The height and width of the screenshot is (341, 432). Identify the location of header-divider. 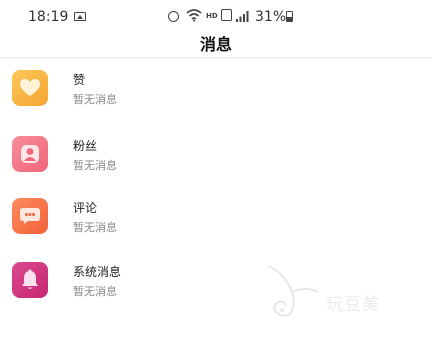
(216, 58).